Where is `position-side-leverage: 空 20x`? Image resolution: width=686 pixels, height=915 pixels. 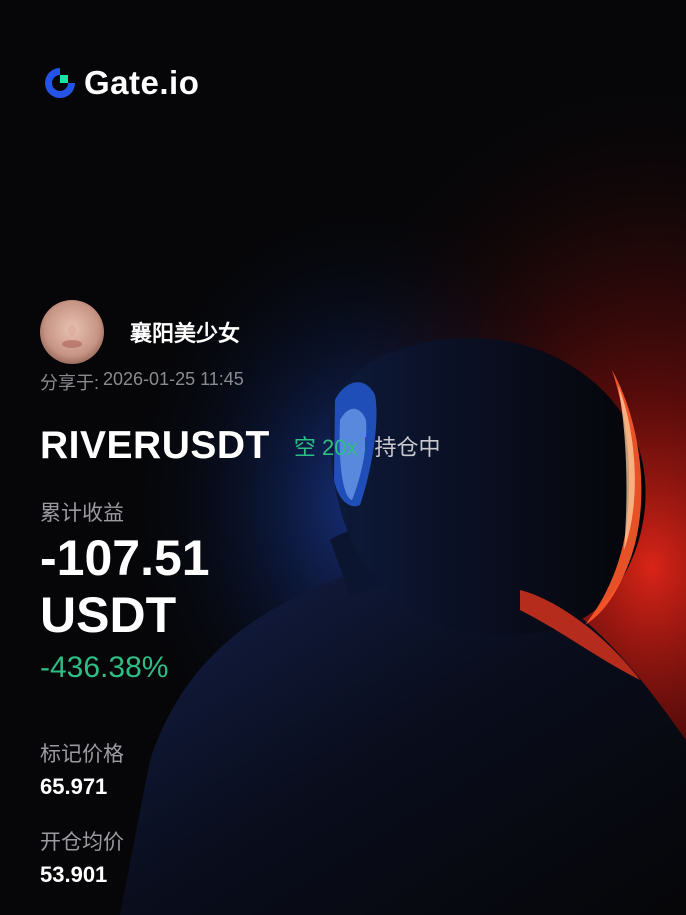 position-side-leverage: 空 20x is located at coordinates (325, 447).